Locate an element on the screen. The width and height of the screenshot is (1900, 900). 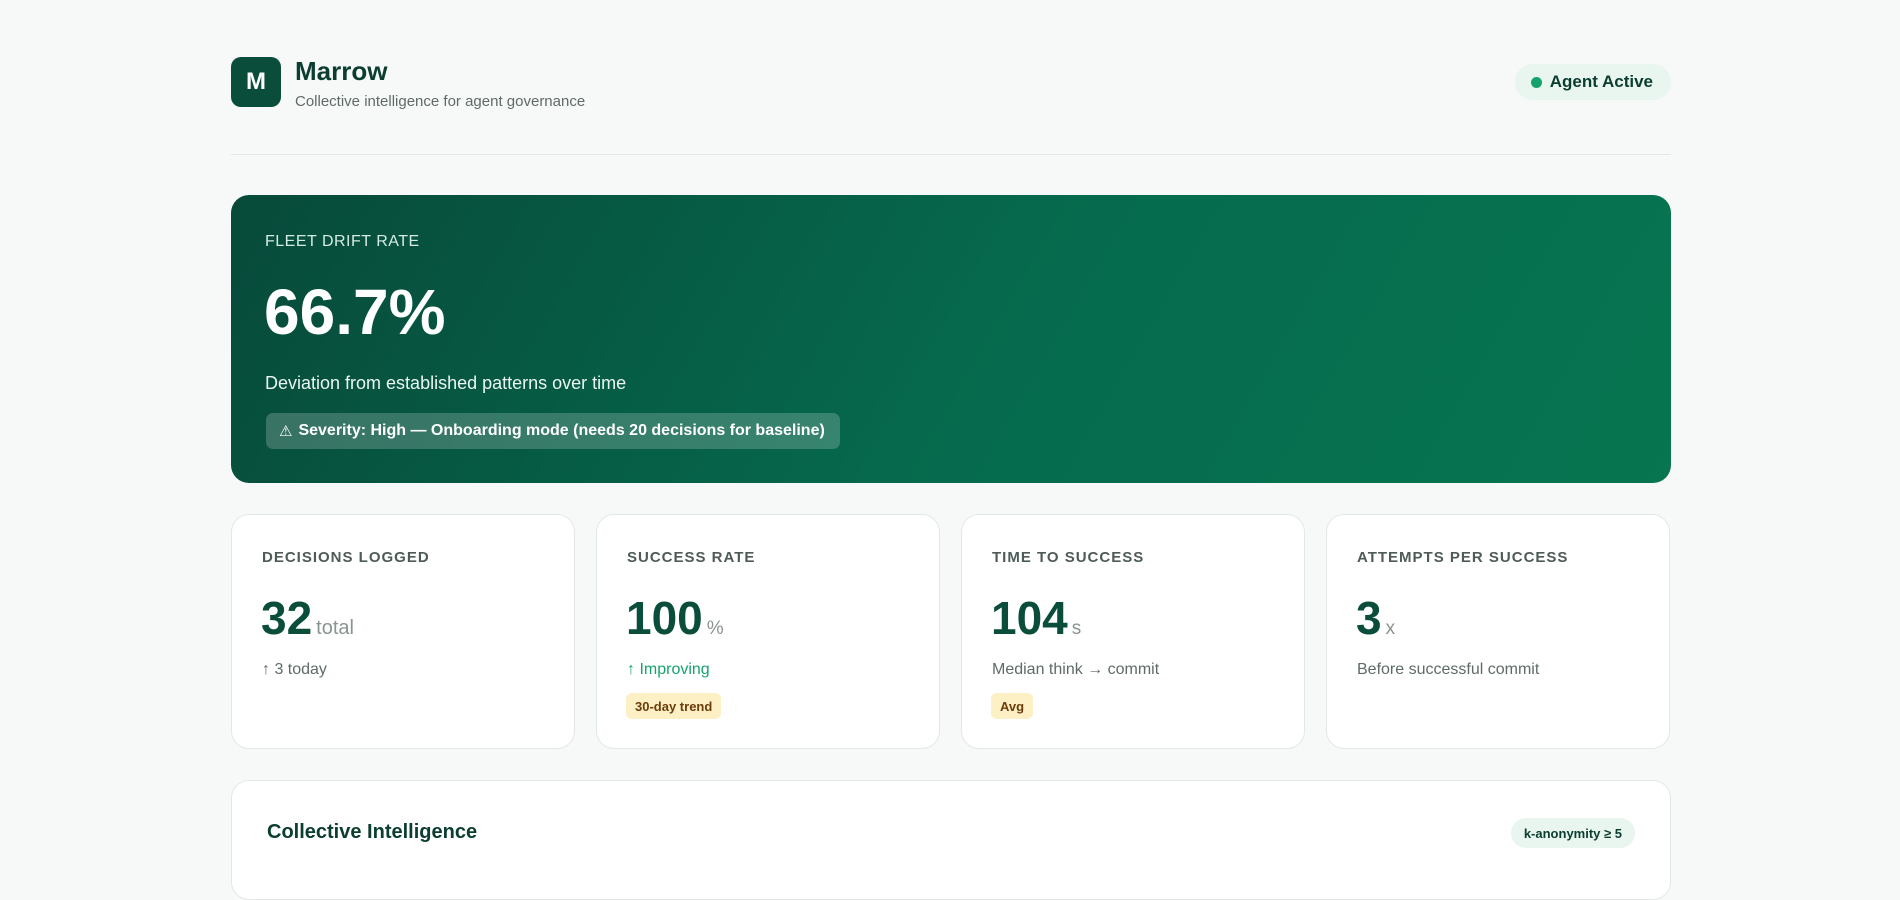
stat-value: 100 is located at coordinates (664, 618).